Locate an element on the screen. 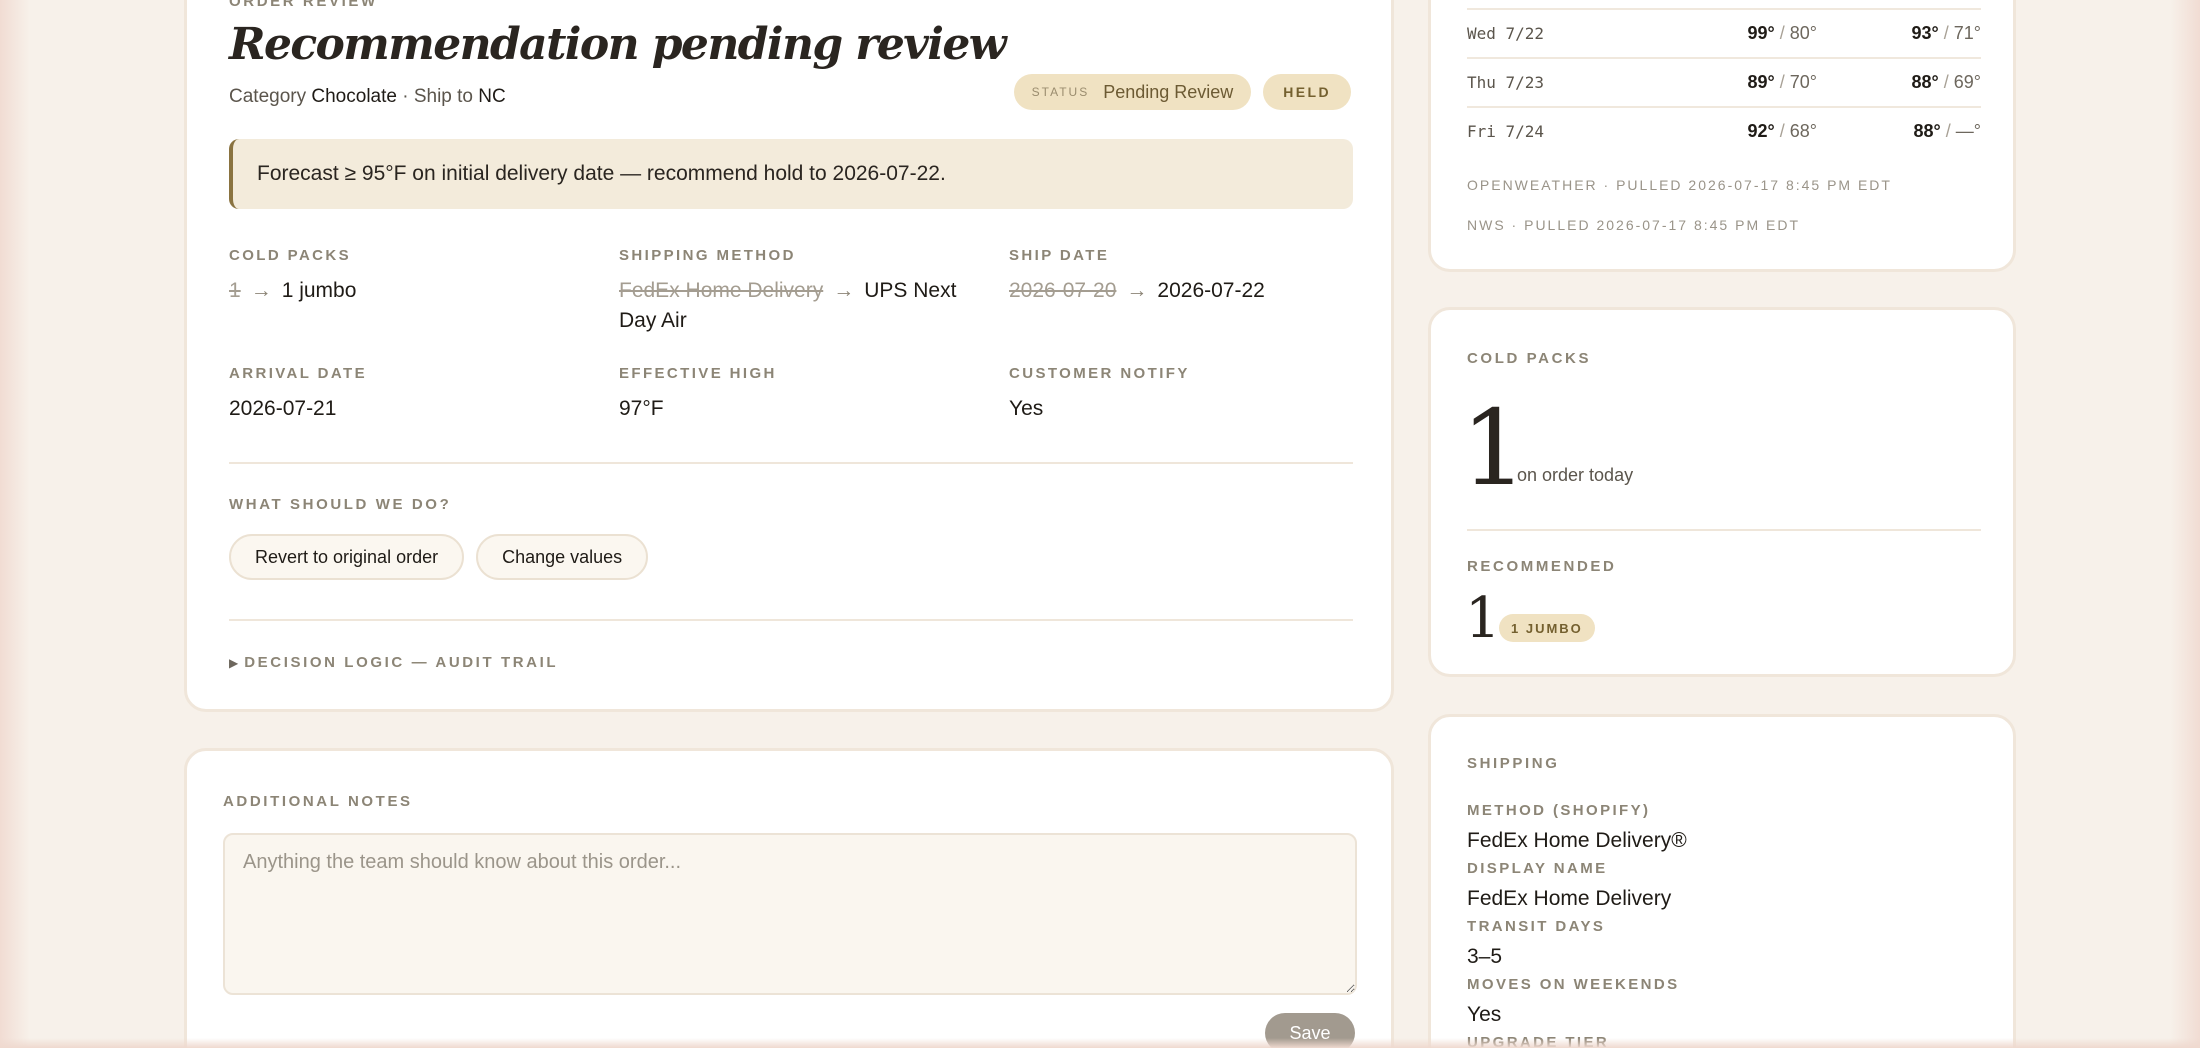  high-temp: 88° is located at coordinates (1927, 131).